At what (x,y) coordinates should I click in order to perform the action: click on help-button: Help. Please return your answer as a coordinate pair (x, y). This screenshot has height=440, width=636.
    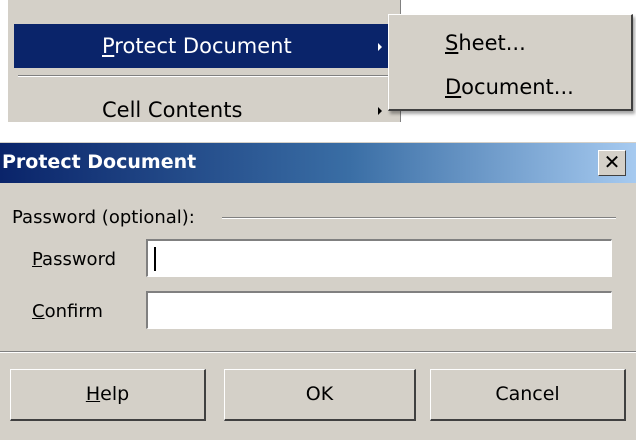
    Looking at the image, I should click on (108, 395).